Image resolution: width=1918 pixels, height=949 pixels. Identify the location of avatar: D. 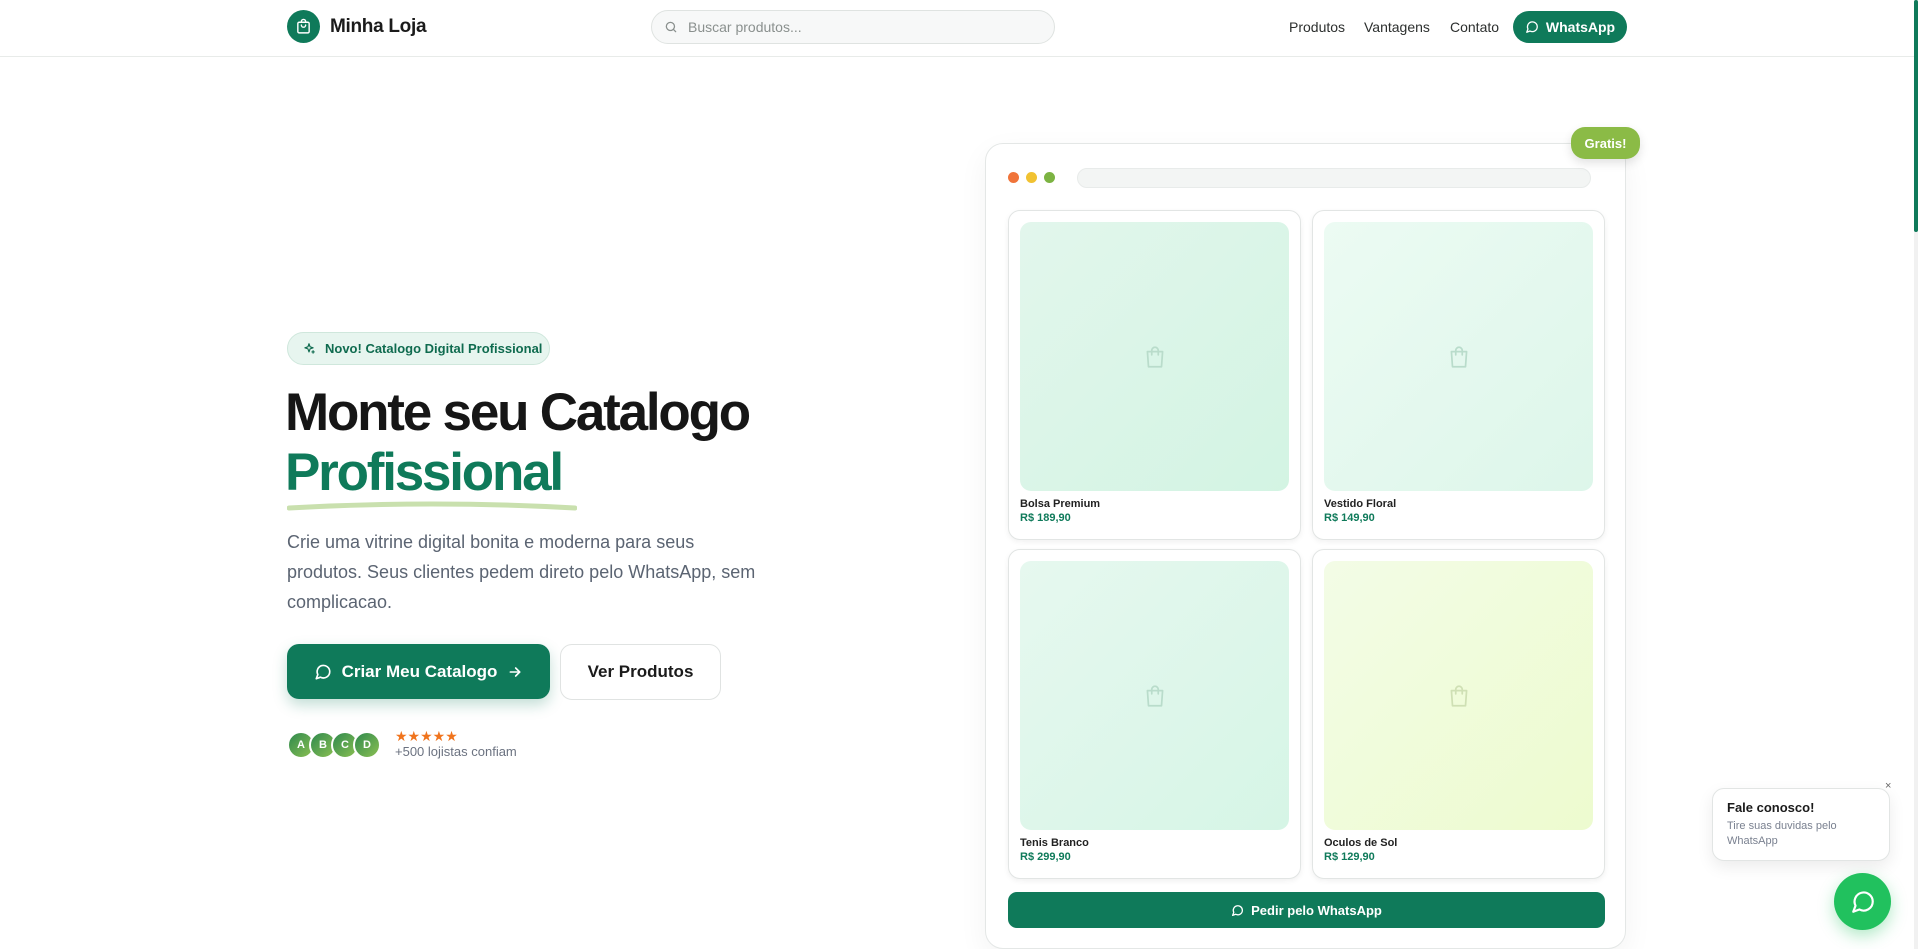
(367, 745).